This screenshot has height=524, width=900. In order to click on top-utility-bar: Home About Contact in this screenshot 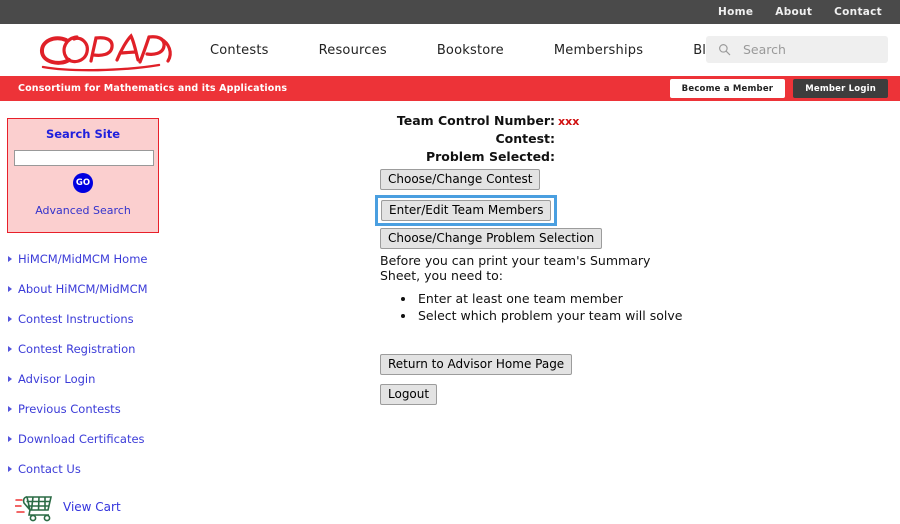, I will do `click(450, 12)`.